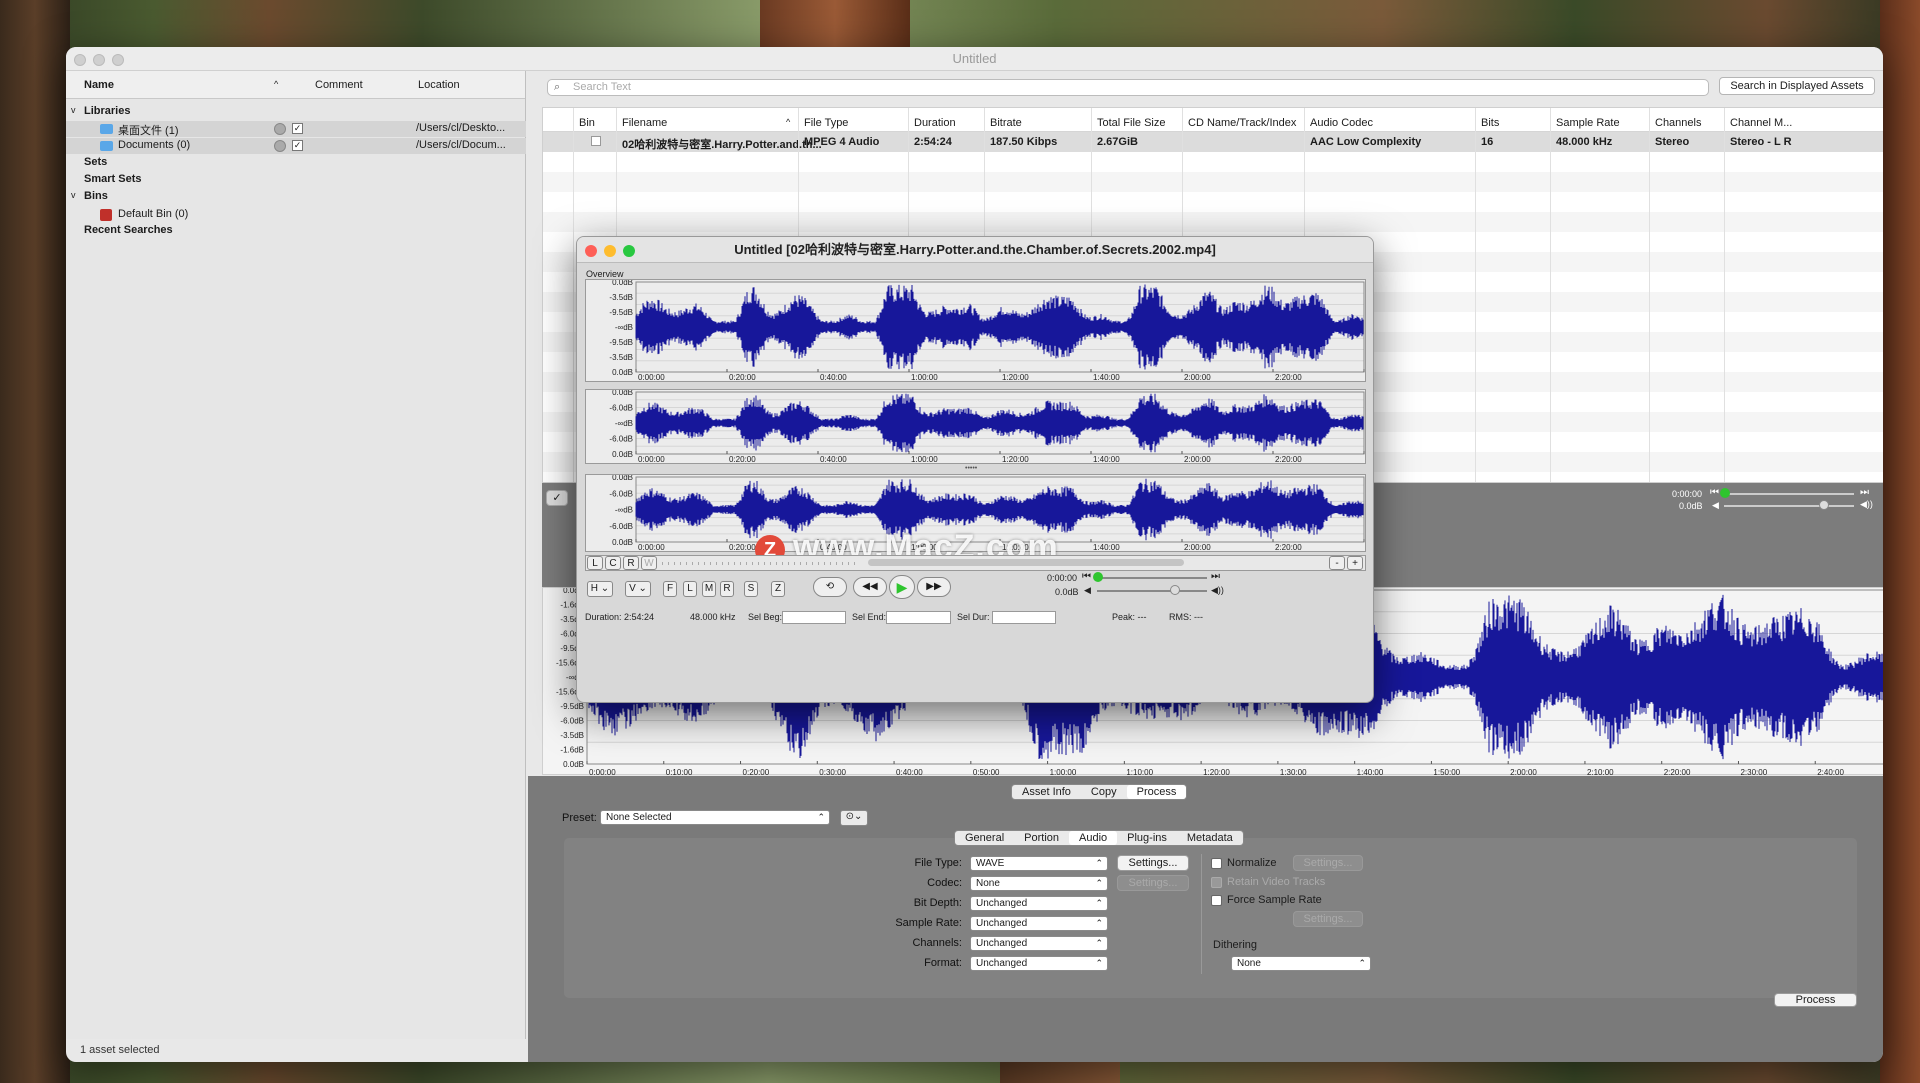 The width and height of the screenshot is (1920, 1083). I want to click on table-row-empty, so click(1213, 202).